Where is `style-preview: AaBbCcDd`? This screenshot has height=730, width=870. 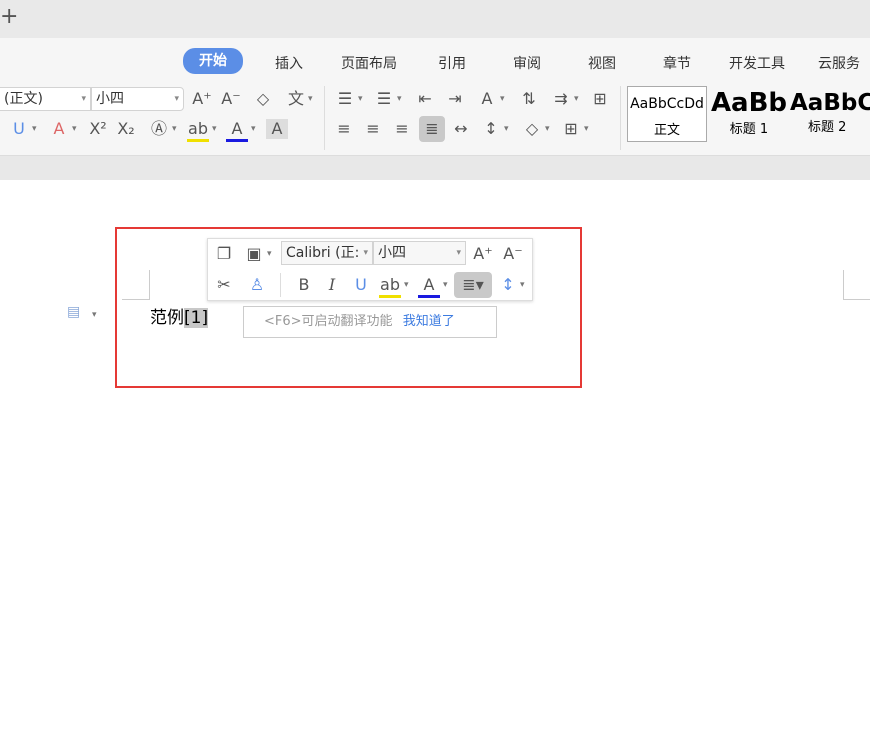
style-preview: AaBbCcDd is located at coordinates (667, 104).